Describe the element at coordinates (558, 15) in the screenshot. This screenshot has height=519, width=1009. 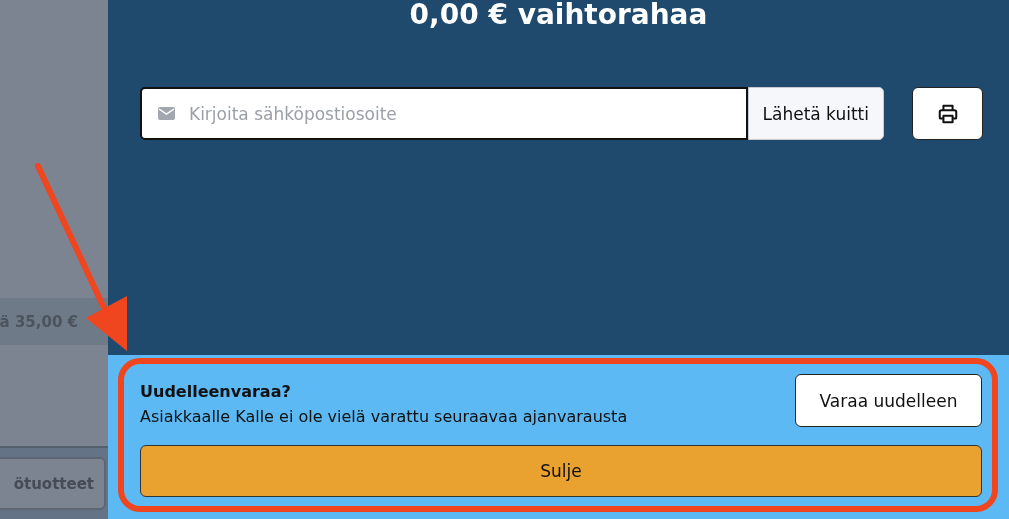
I see `change-amount: 0,00 € vaihtorahaa` at that location.